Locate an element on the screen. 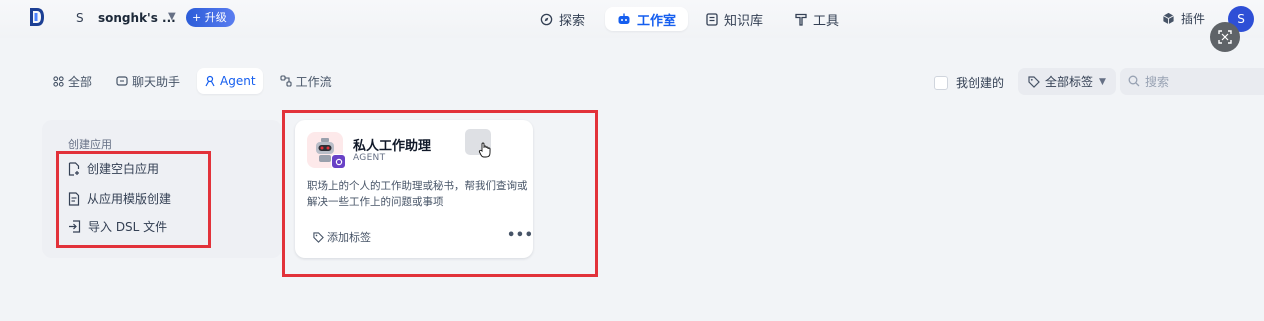  create-app-card: 创建应用 创建空白应用 从应用模版创建 导入 DSL 文件 is located at coordinates (162, 189).